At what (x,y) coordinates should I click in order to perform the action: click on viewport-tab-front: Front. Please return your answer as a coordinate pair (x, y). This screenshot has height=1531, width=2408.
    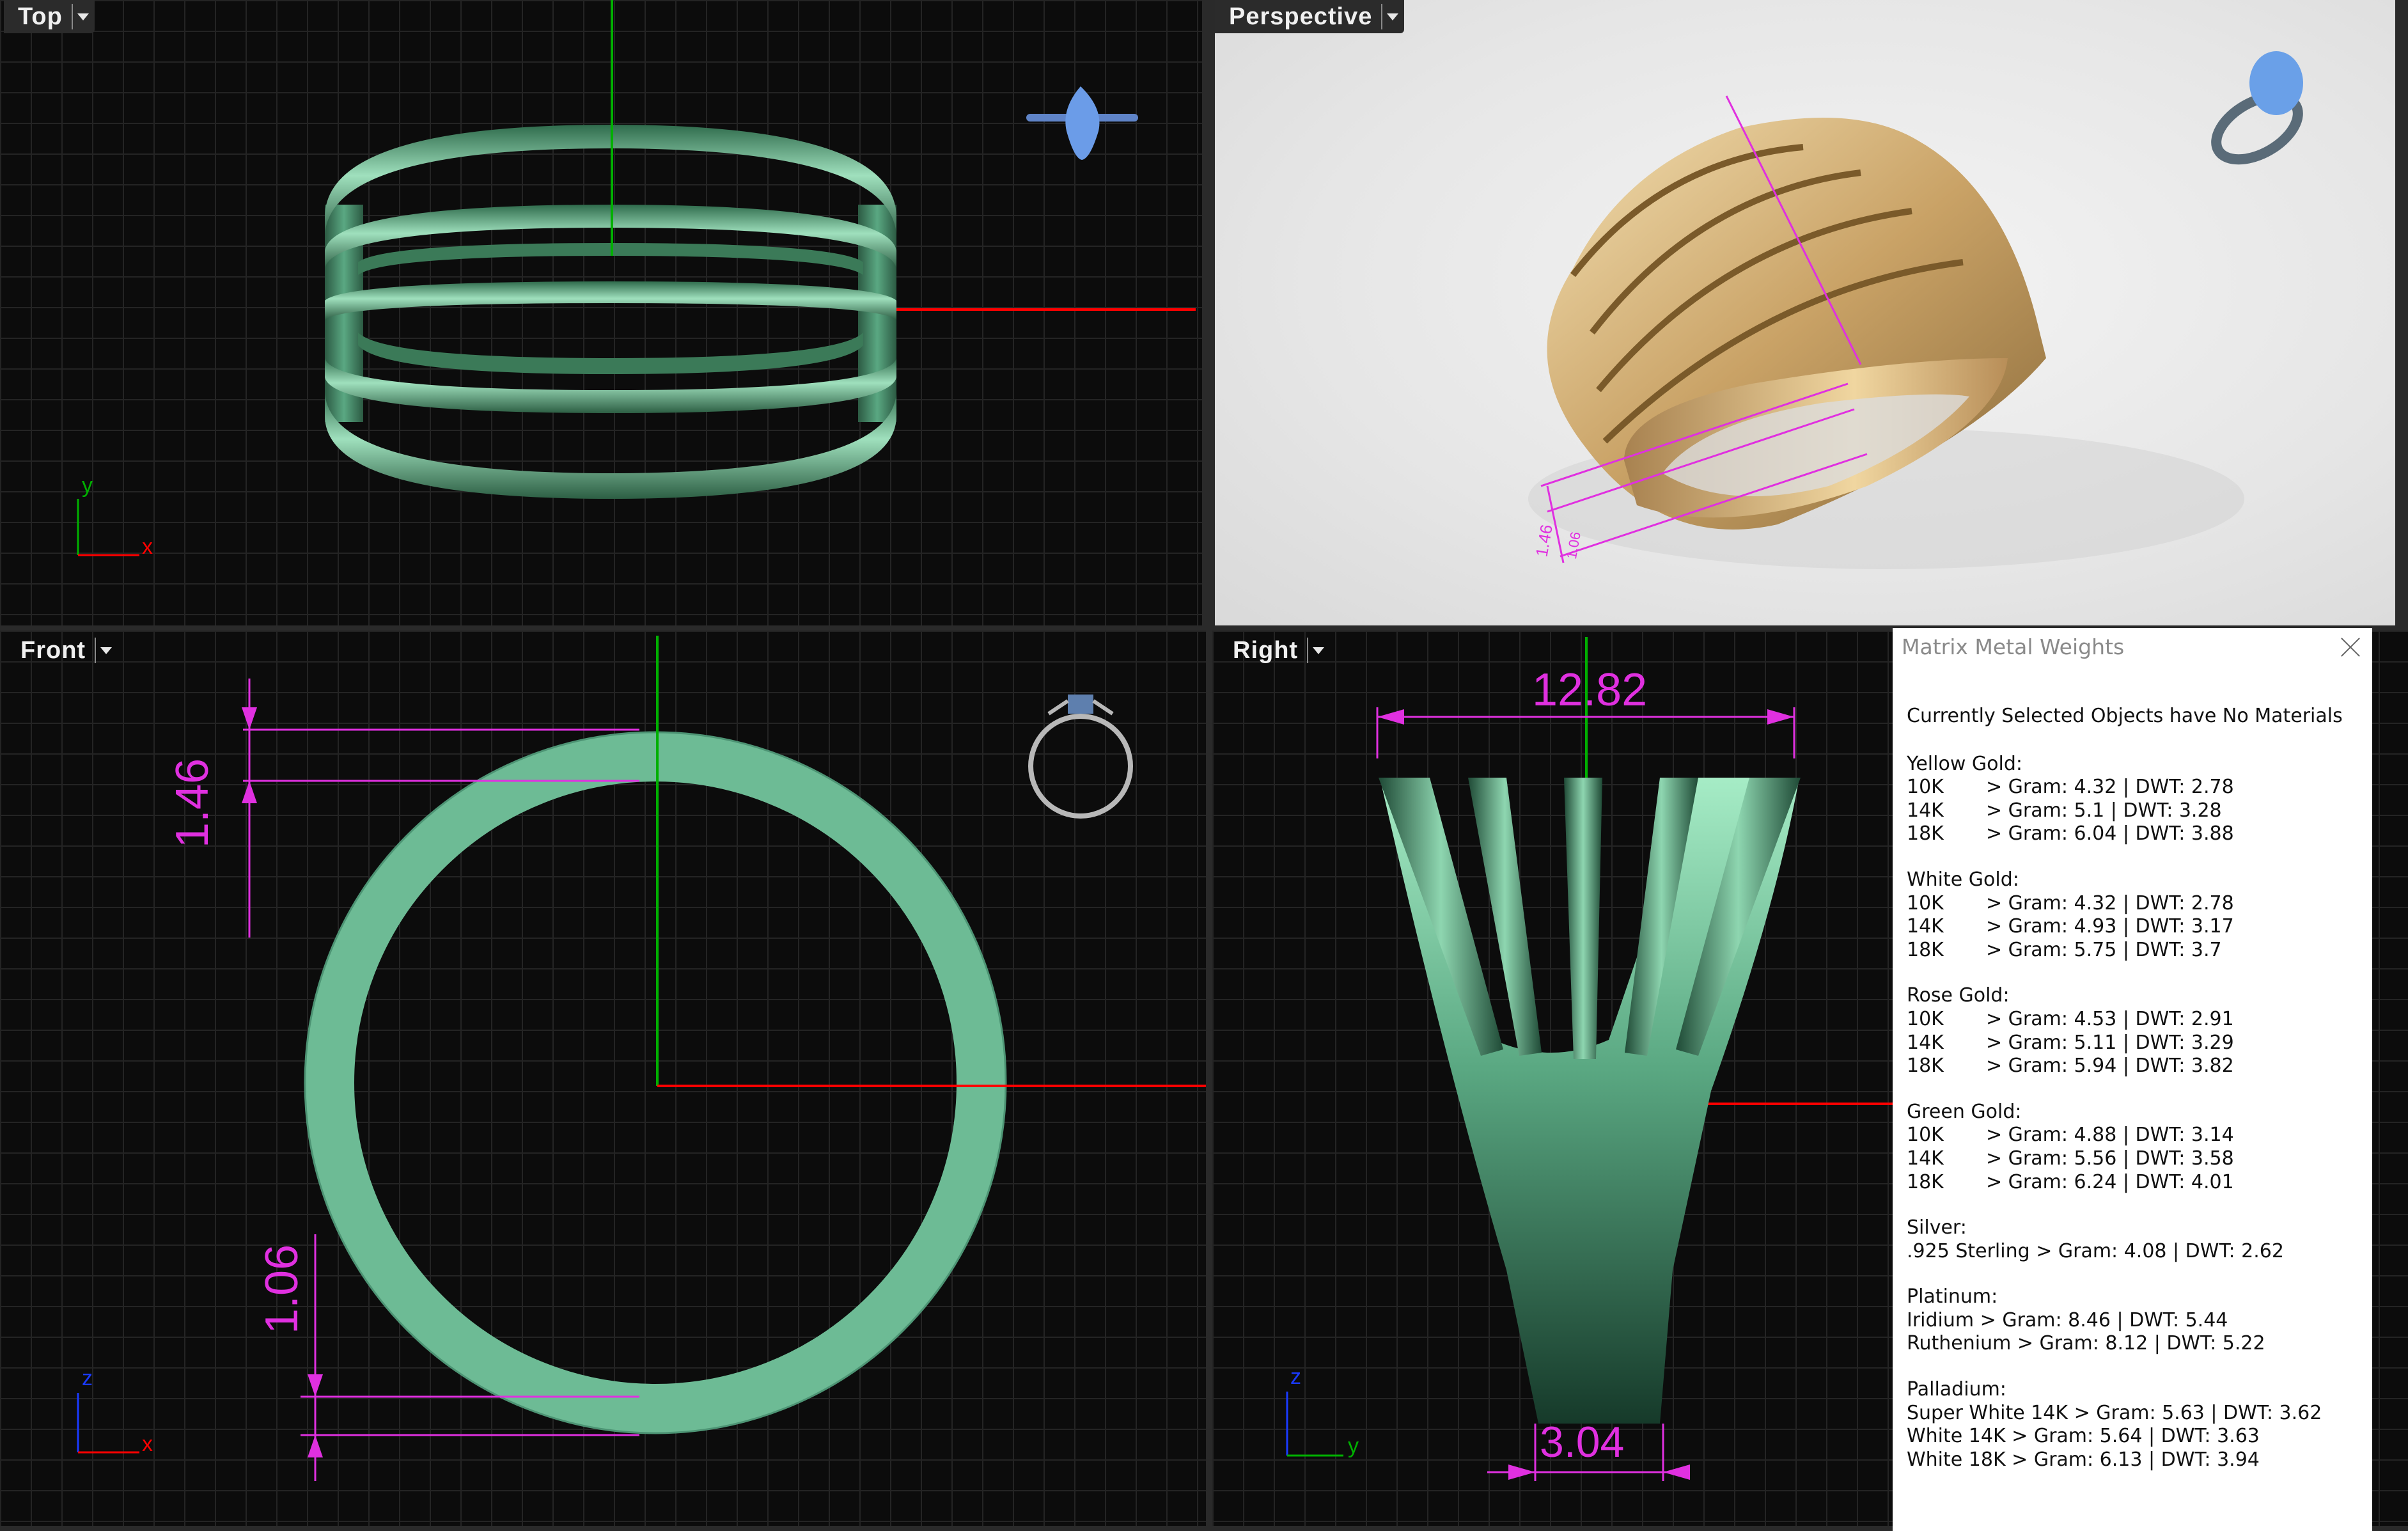
    Looking at the image, I should click on (62, 651).